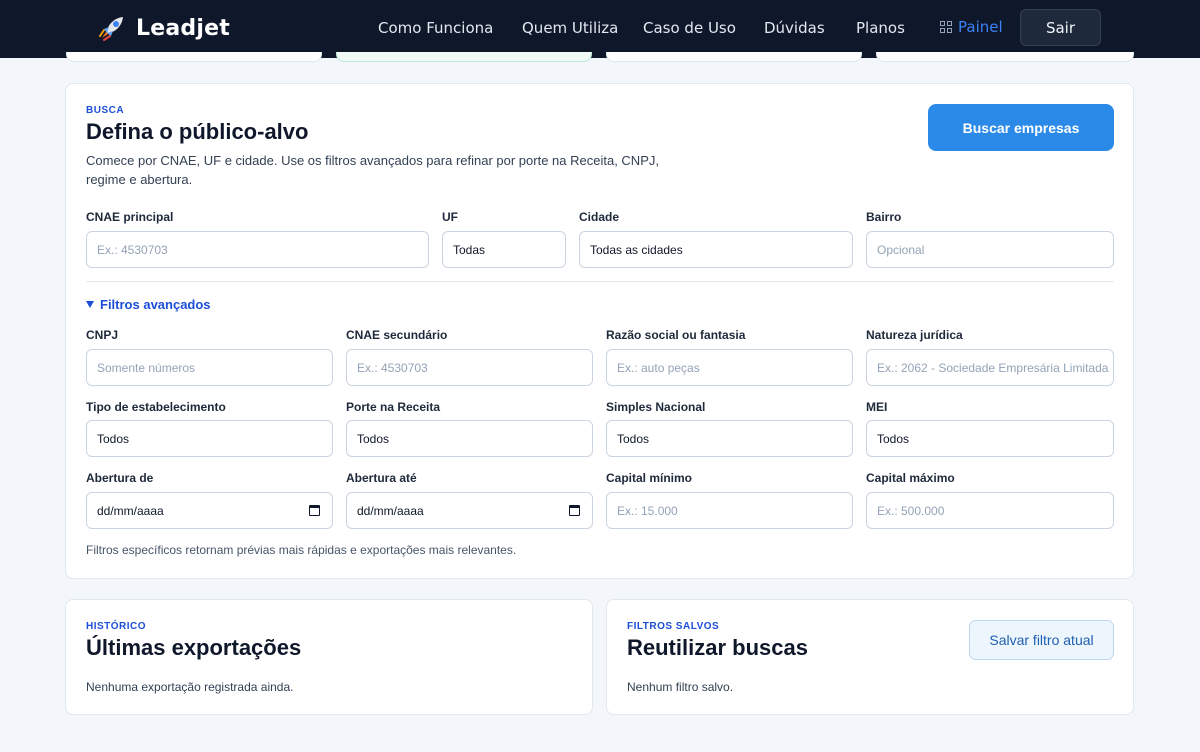 The height and width of the screenshot is (752, 1200). What do you see at coordinates (980, 27) in the screenshot?
I see `panel-label: Painel` at bounding box center [980, 27].